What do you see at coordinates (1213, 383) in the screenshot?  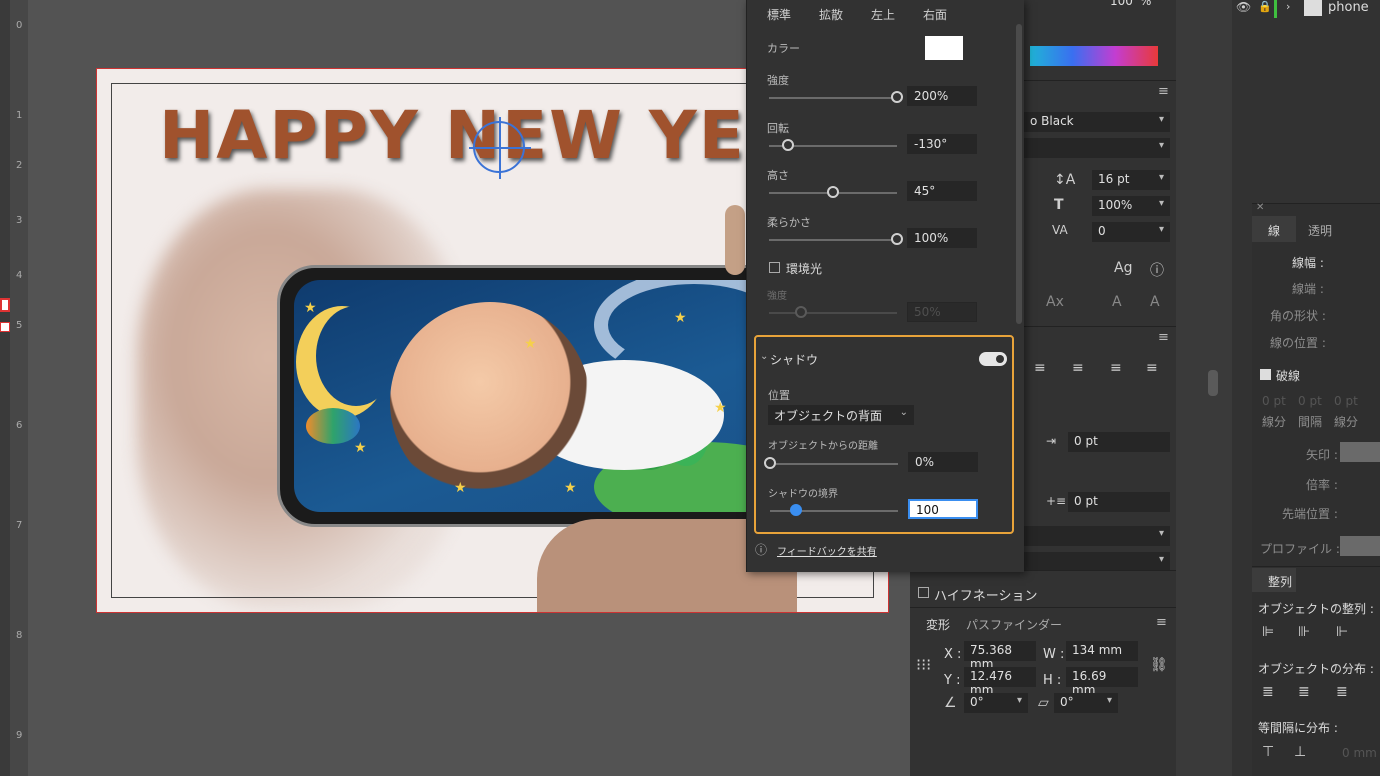 I see `dock-scroll-handle` at bounding box center [1213, 383].